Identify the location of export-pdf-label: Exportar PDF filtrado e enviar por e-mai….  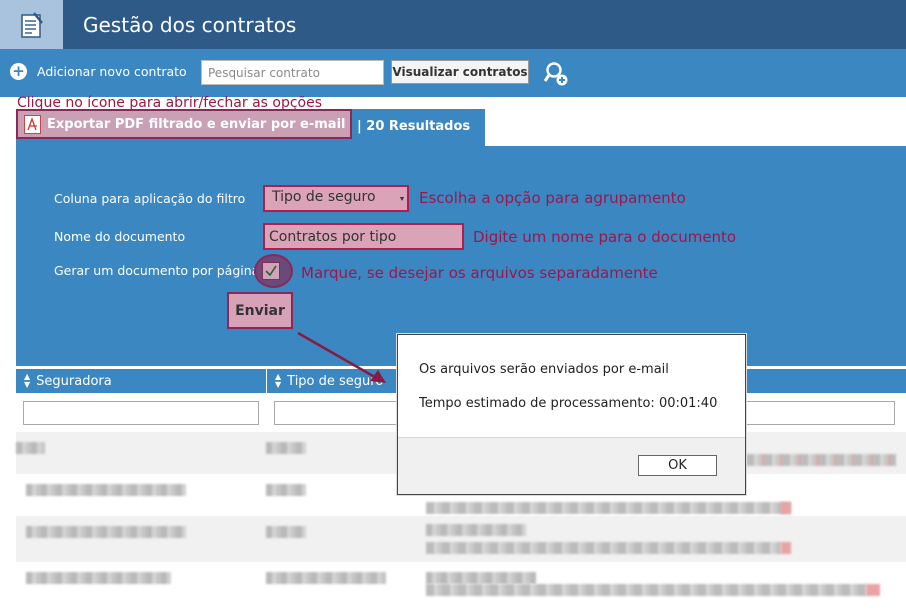
(196, 124).